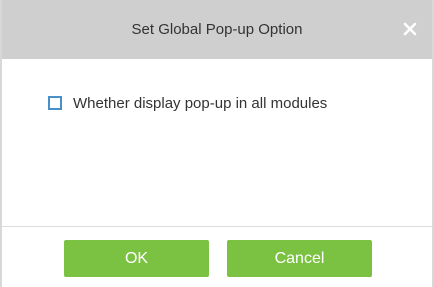 The width and height of the screenshot is (434, 287). I want to click on popup-option-row: Whether display pop-up in all modules, so click(187, 103).